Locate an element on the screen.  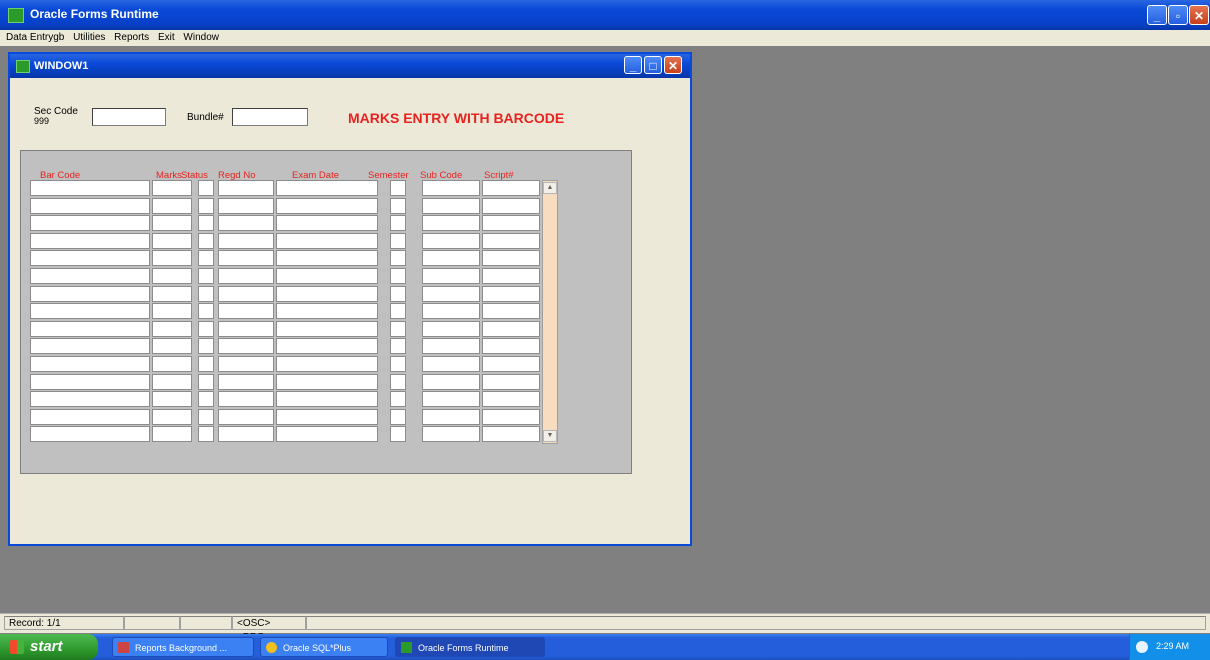
close-button: ✕ is located at coordinates (1199, 15).